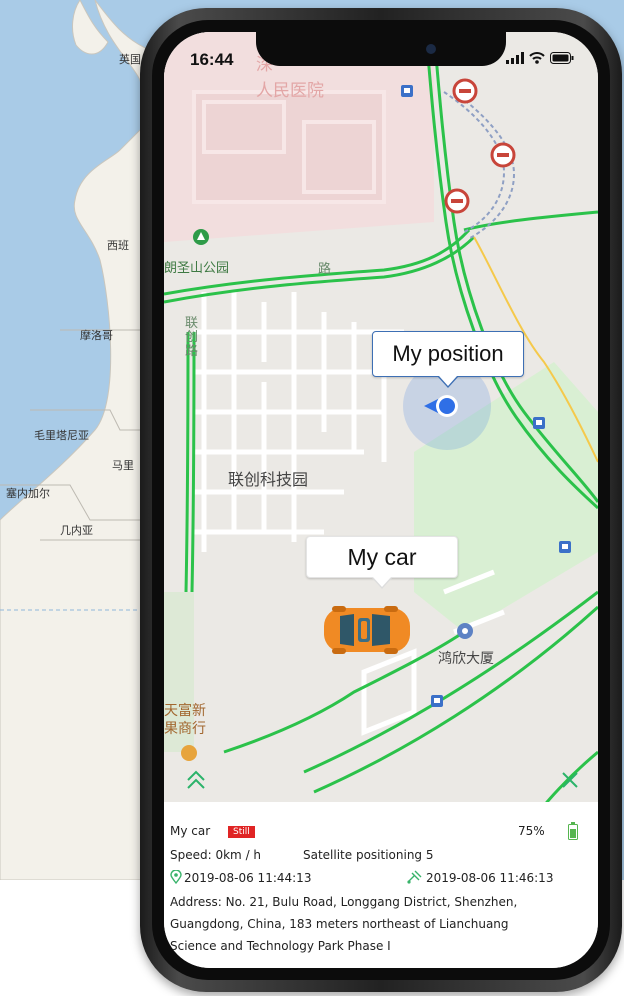  Describe the element at coordinates (280, 946) in the screenshot. I see `address-line-3: Science and Technology Park Phase I` at that location.